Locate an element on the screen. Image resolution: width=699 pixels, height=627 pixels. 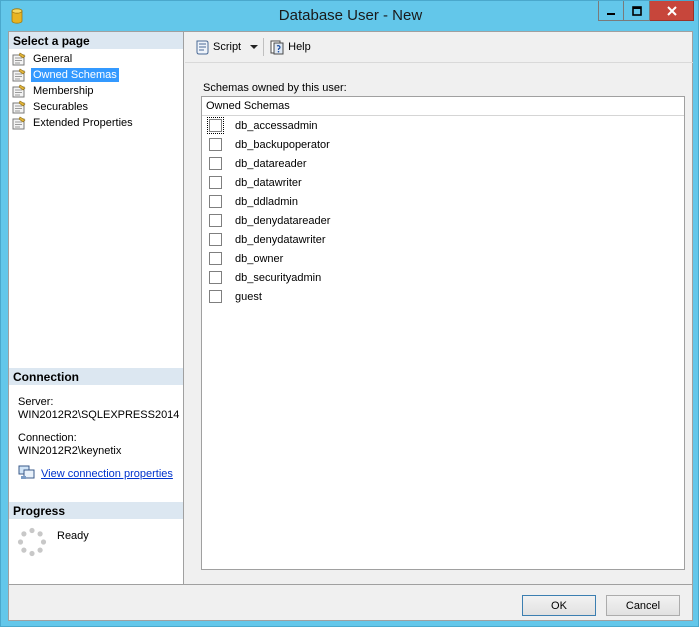
connection-label: Connection: is located at coordinates (47, 438).